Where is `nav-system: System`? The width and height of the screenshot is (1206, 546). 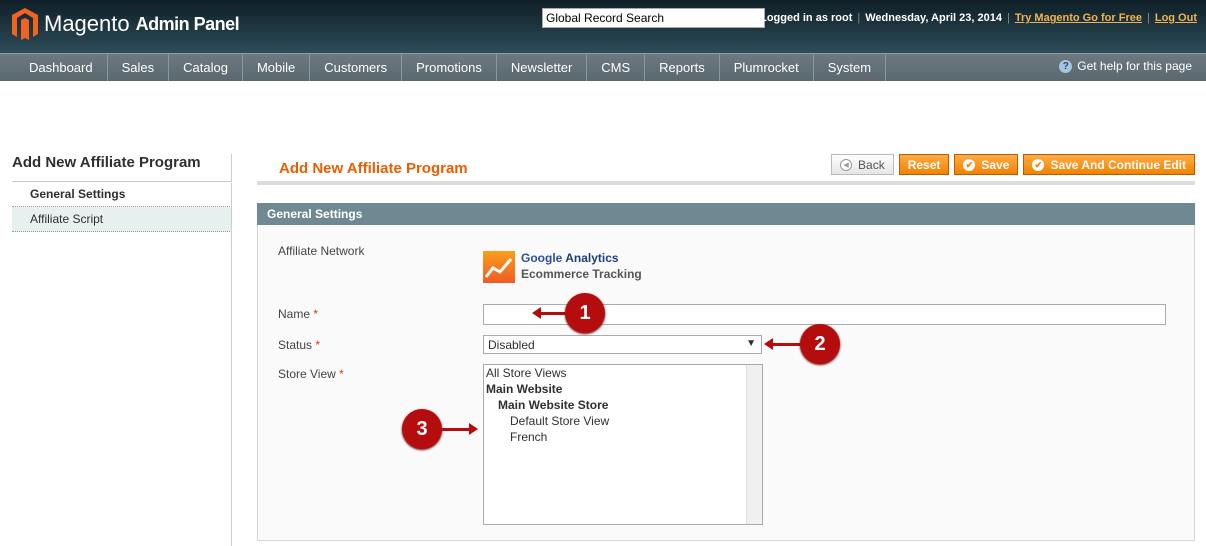 nav-system: System is located at coordinates (850, 67).